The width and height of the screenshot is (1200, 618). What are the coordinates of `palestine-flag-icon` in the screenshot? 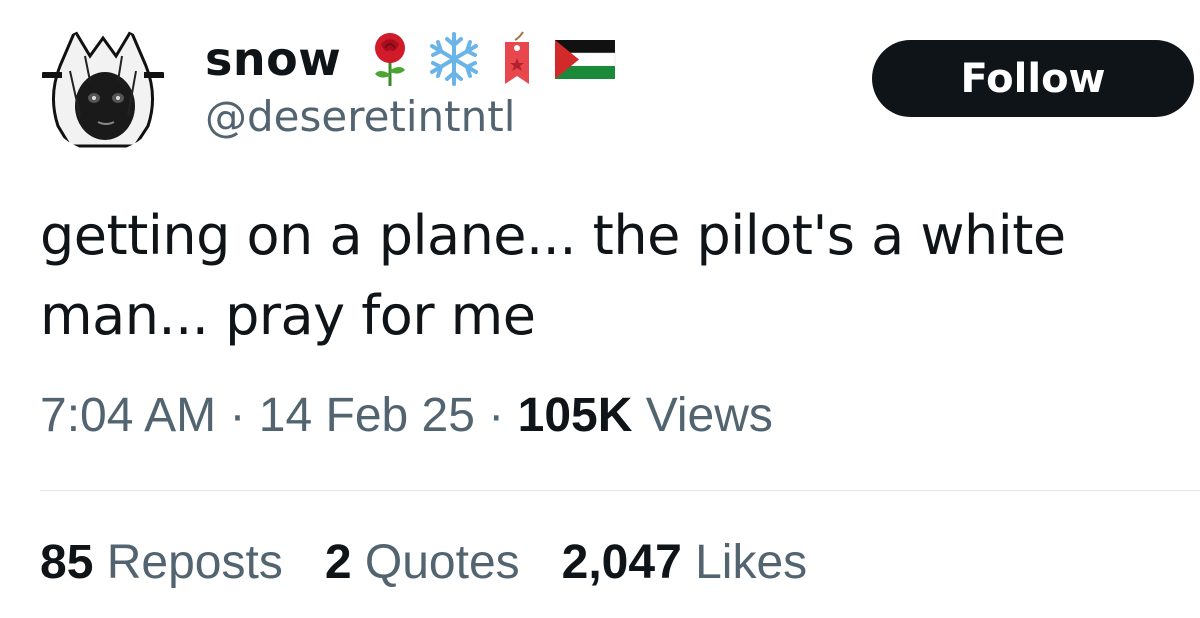 It's located at (584, 59).